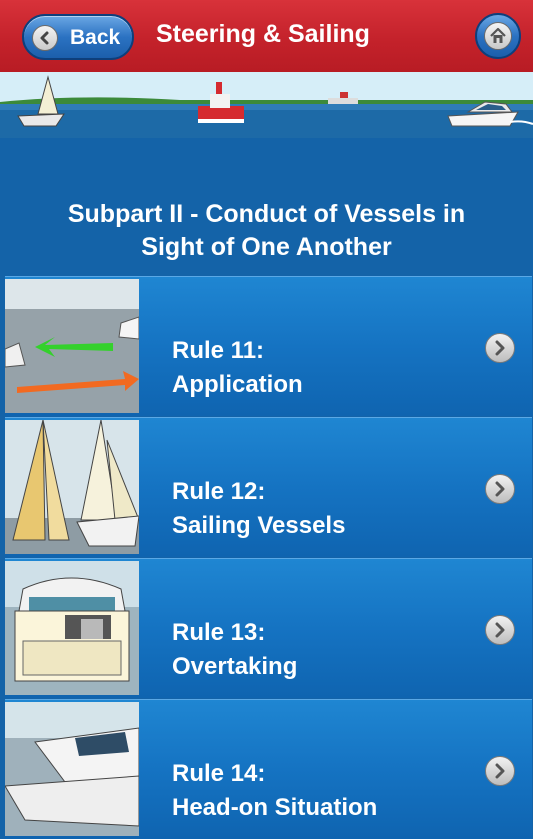 Image resolution: width=533 pixels, height=839 pixels. Describe the element at coordinates (266, 247) in the screenshot. I see `section-title-line-2: Sight of One Another` at that location.